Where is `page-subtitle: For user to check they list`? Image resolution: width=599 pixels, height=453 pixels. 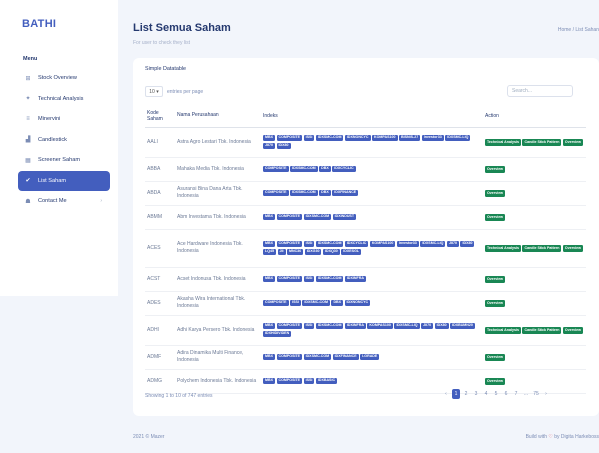 page-subtitle: For user to check they list is located at coordinates (161, 43).